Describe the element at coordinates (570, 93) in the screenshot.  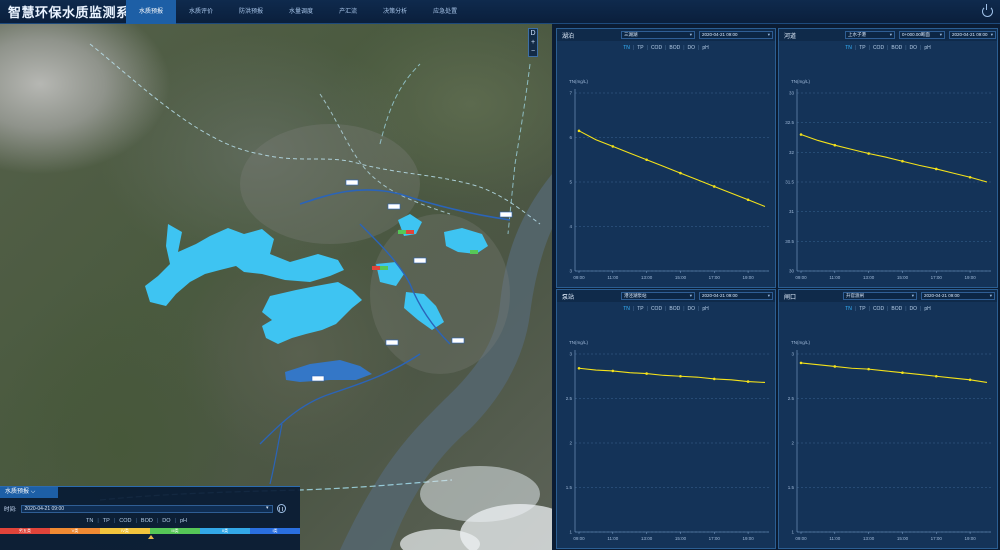
I see `y-tick-label: 7` at that location.